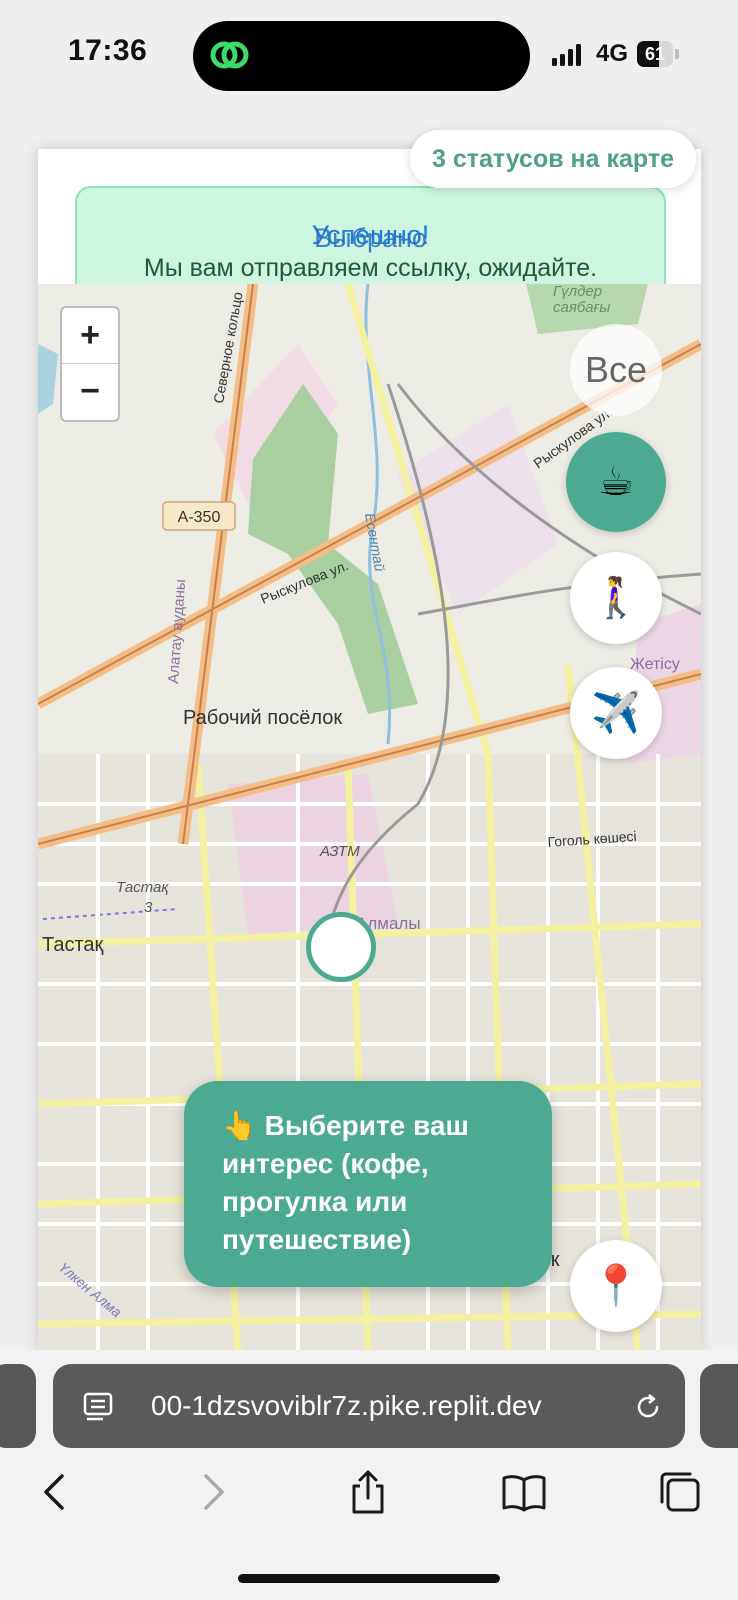 The width and height of the screenshot is (738, 1600). I want to click on zoom-control: + −, so click(90, 364).